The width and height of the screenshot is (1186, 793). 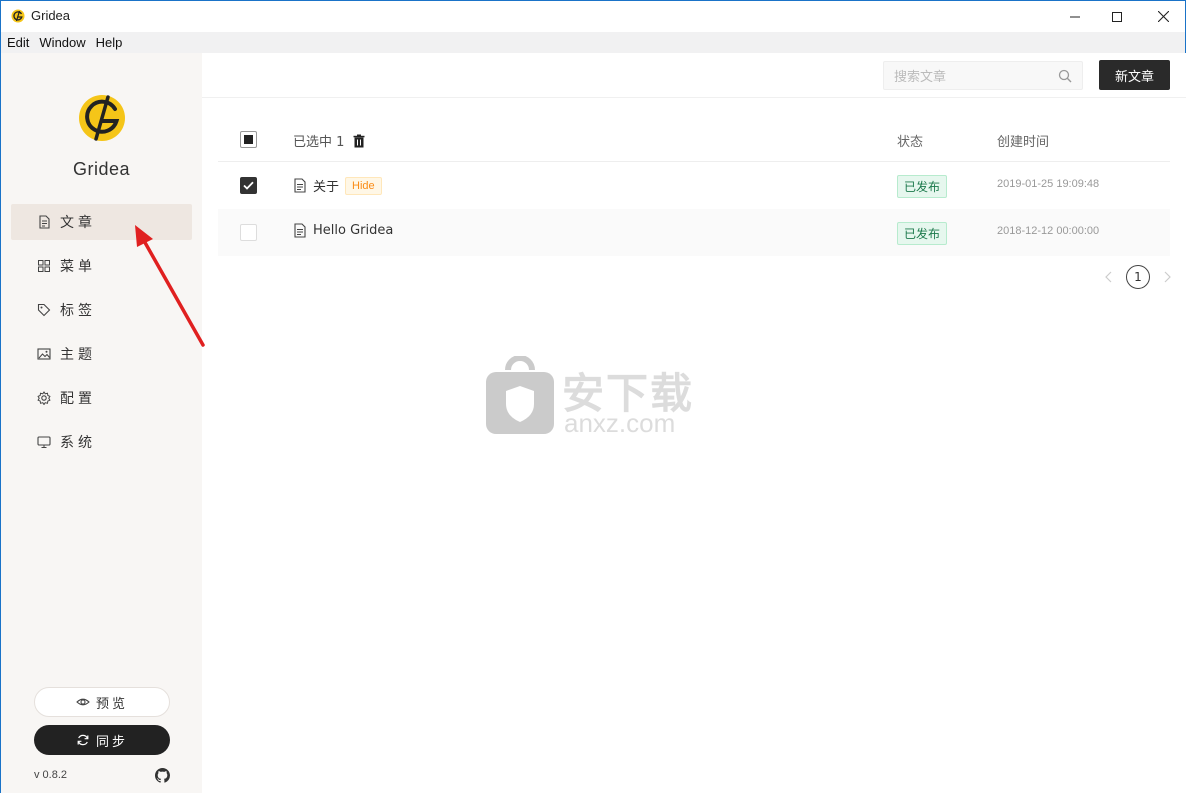 What do you see at coordinates (102, 118) in the screenshot?
I see `gridea-logo` at bounding box center [102, 118].